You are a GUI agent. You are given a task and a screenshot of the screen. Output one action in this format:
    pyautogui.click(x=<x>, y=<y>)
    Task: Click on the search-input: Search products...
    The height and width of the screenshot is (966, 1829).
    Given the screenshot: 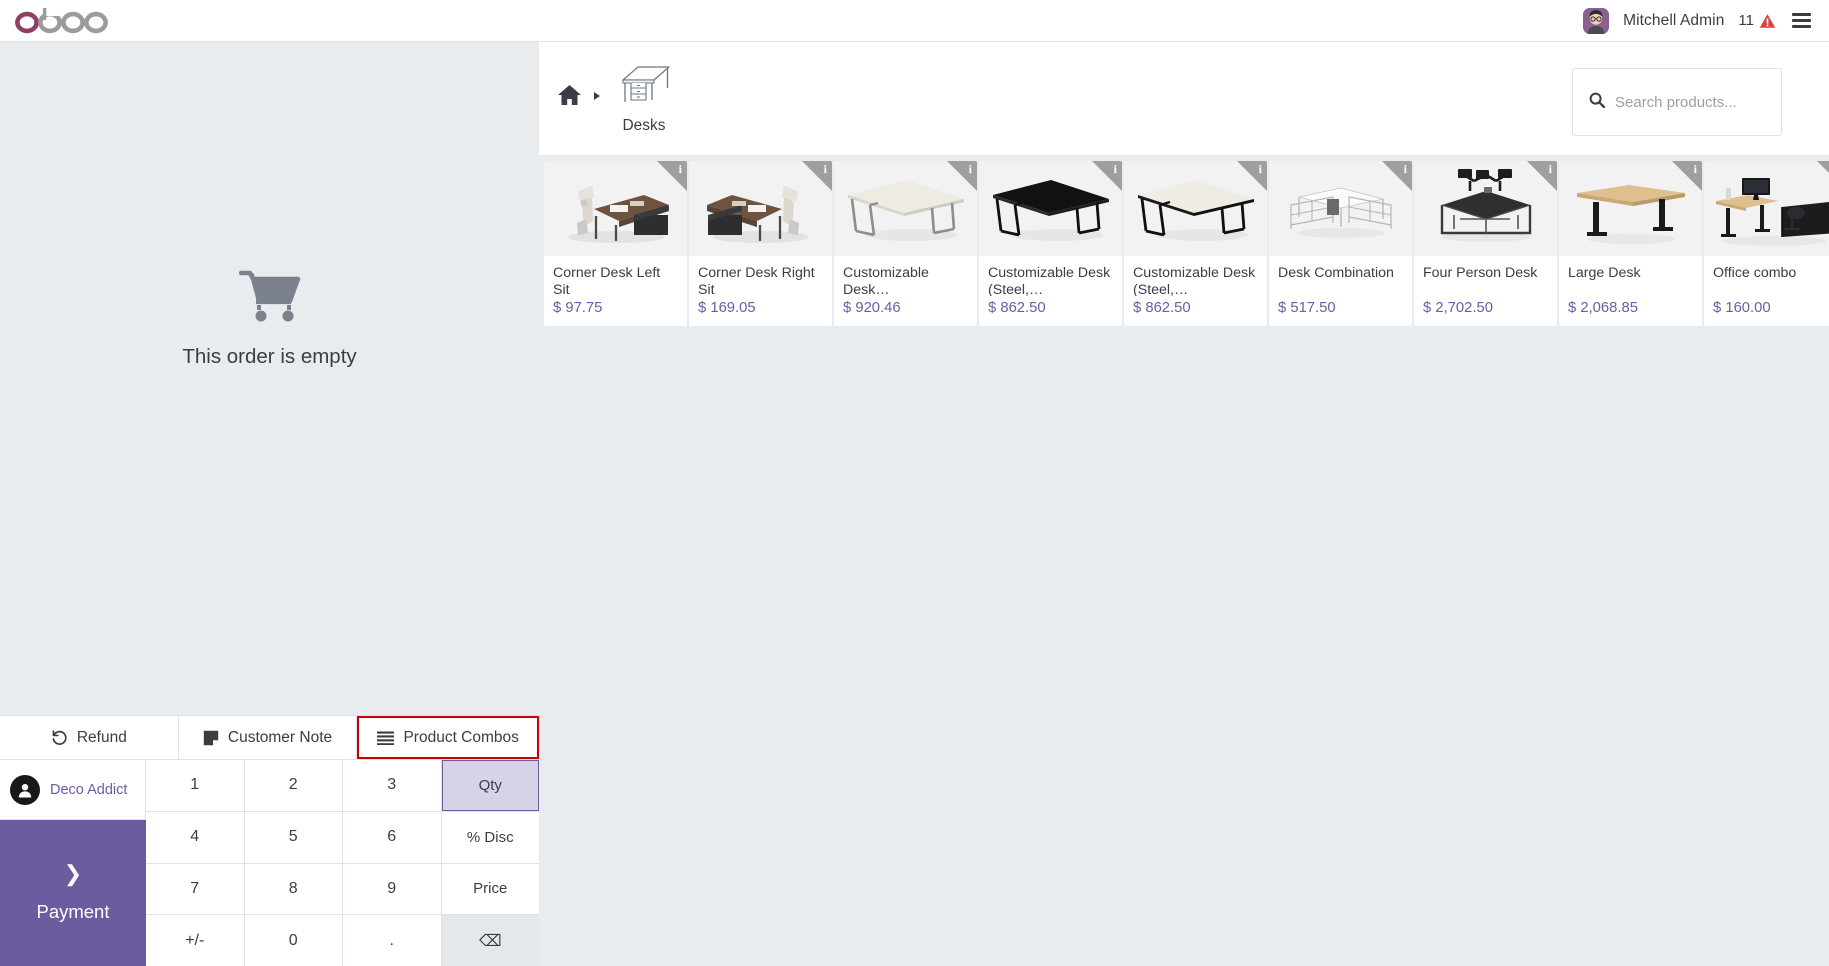 What is the action you would take?
    pyautogui.click(x=1677, y=102)
    